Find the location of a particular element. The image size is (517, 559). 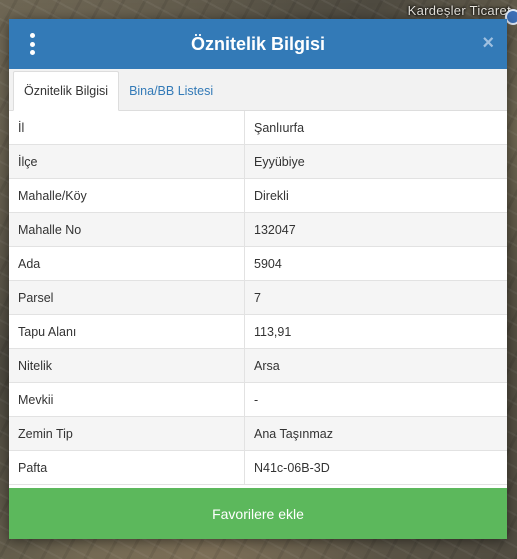

table-row: Mahalle No 132047 is located at coordinates (258, 229).